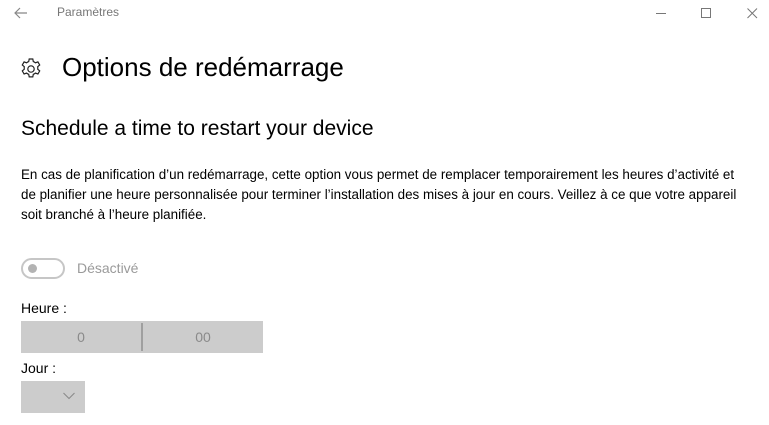  I want to click on title-bar: Paramètres, so click(384, 13).